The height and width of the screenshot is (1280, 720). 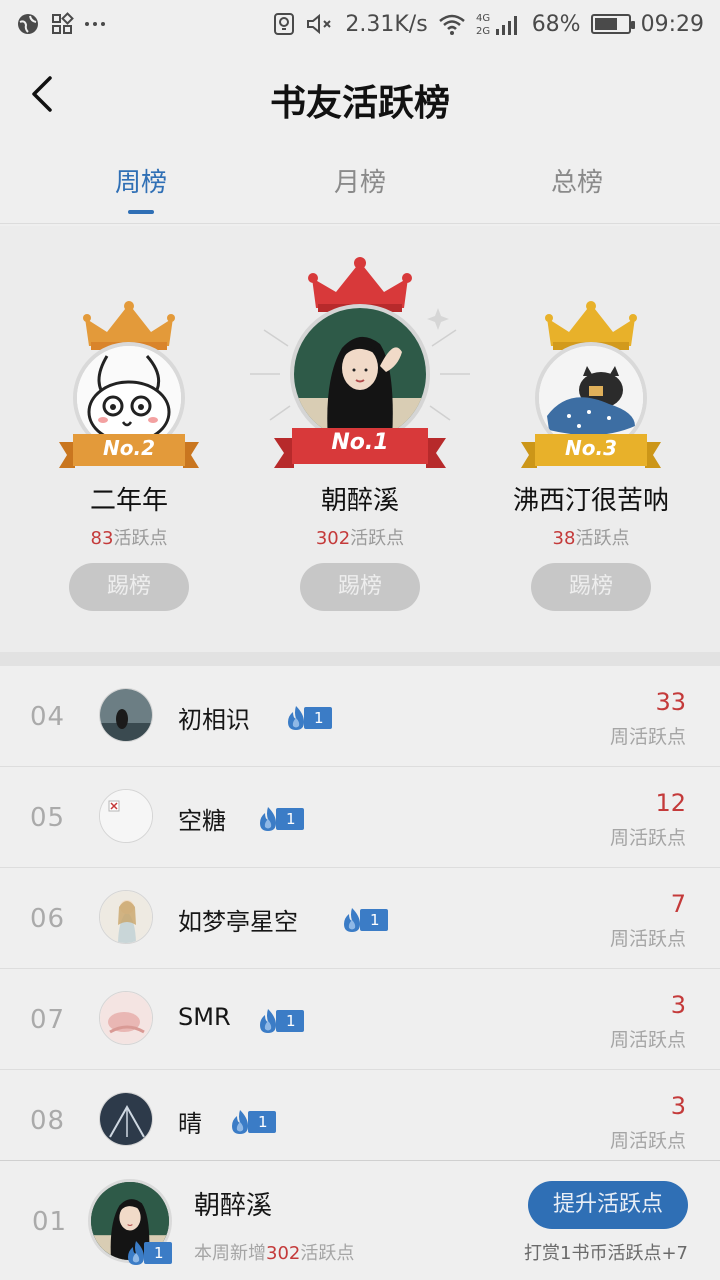 I want to click on tab-bar: 周榜 月榜 总榜, so click(x=360, y=187).